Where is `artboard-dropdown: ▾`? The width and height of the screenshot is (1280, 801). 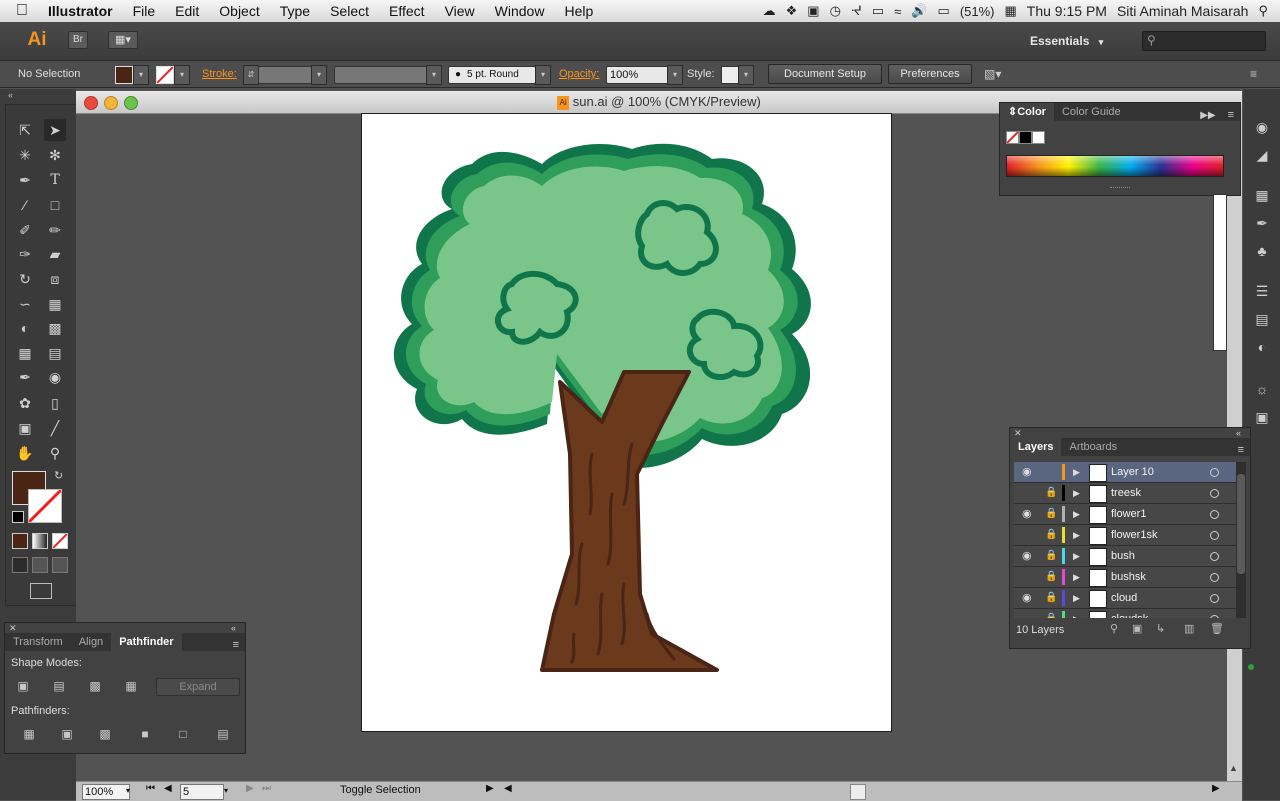
artboard-dropdown: ▾ is located at coordinates (226, 791).